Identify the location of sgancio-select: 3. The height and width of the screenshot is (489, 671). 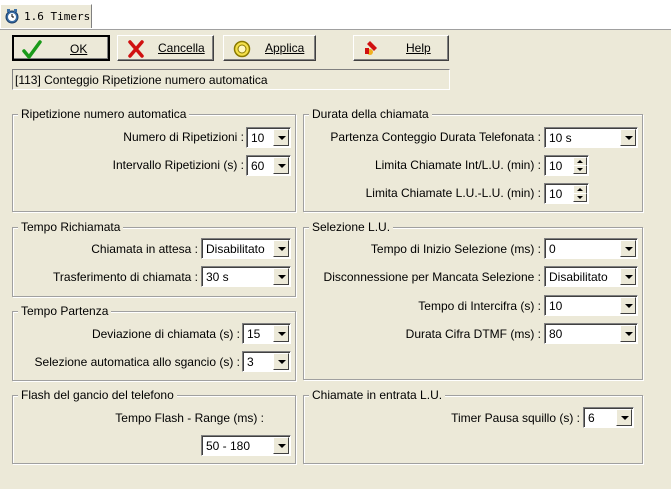
(266, 361).